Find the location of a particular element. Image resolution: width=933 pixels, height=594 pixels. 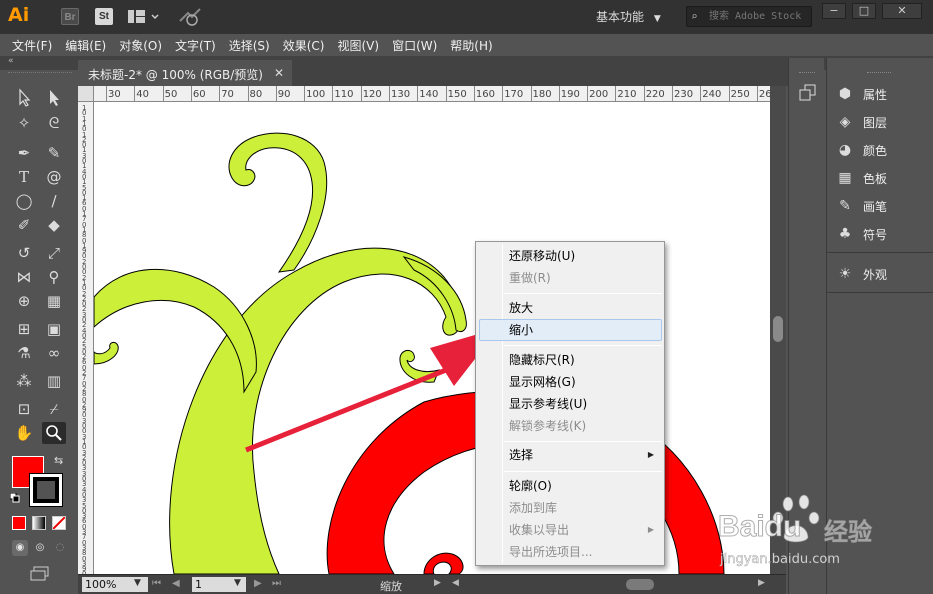

toolbar-grip is located at coordinates (40, 76).